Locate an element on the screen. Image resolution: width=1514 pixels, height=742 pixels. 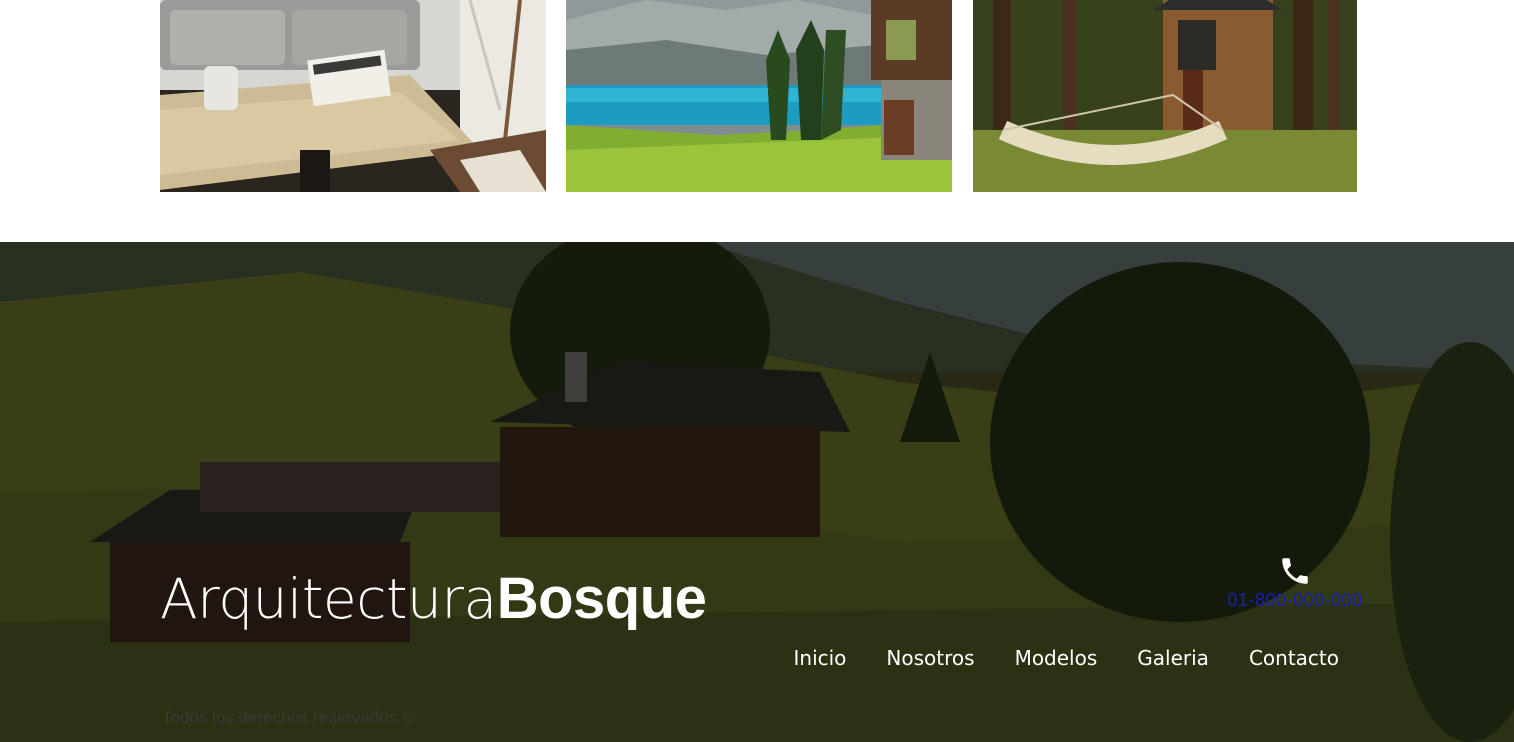
nav-link-inicio: Inicio is located at coordinates (820, 658).